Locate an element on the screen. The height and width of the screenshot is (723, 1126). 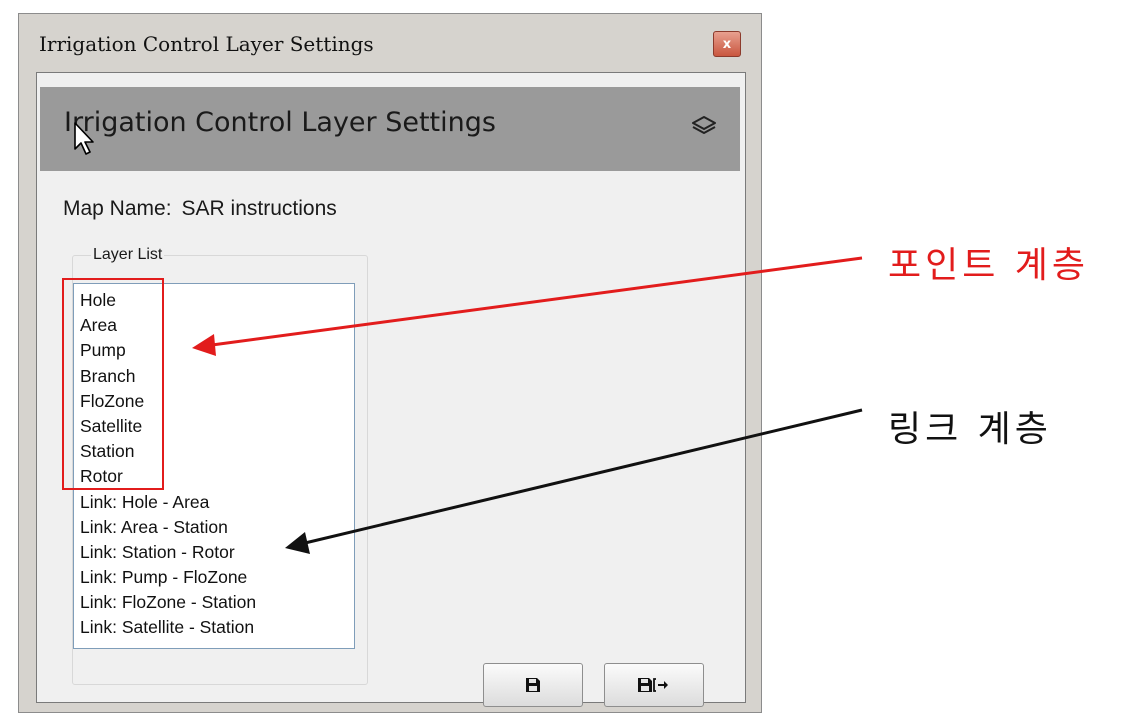
mouse-cursor-icon is located at coordinates (84, 138).